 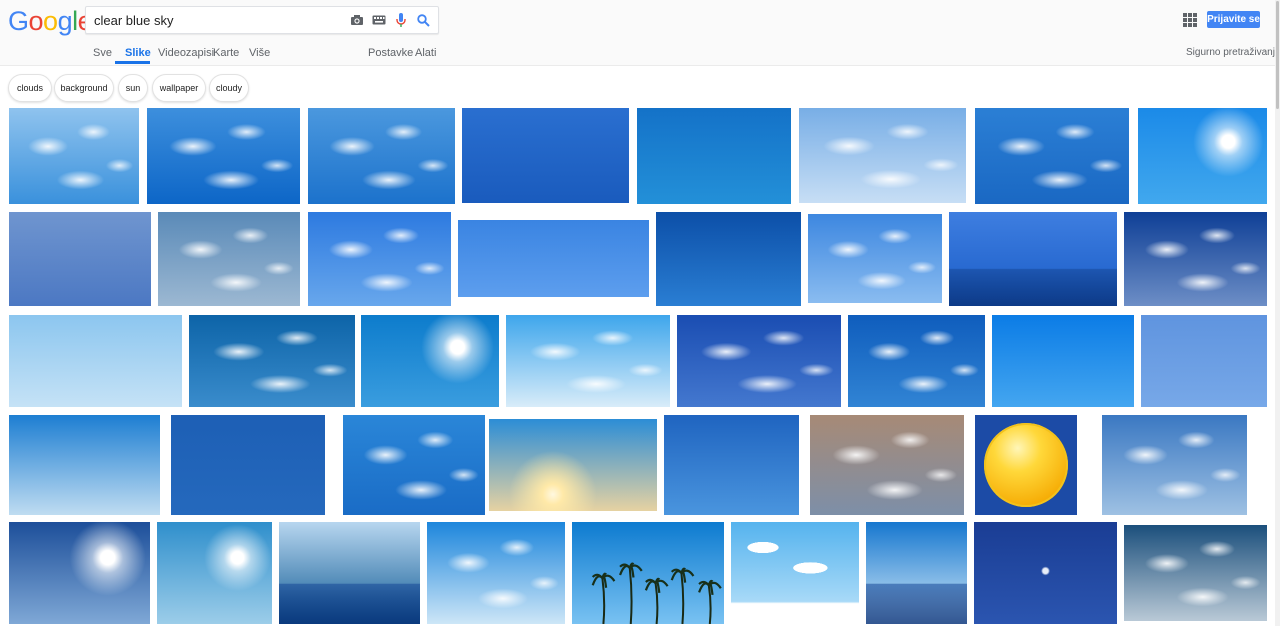 I want to click on tab-sve: Sve, so click(x=102, y=53).